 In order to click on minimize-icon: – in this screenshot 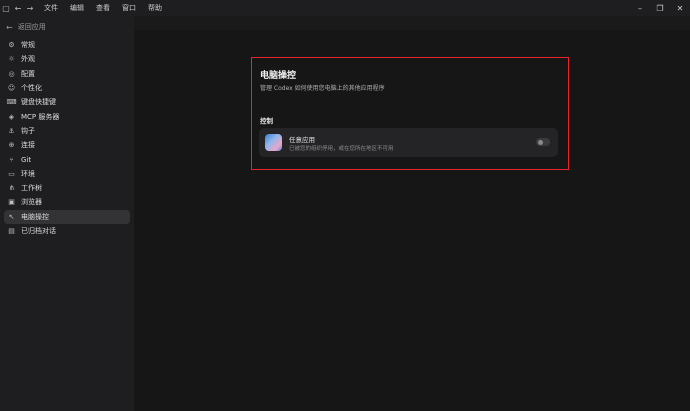, I will do `click(640, 8)`.